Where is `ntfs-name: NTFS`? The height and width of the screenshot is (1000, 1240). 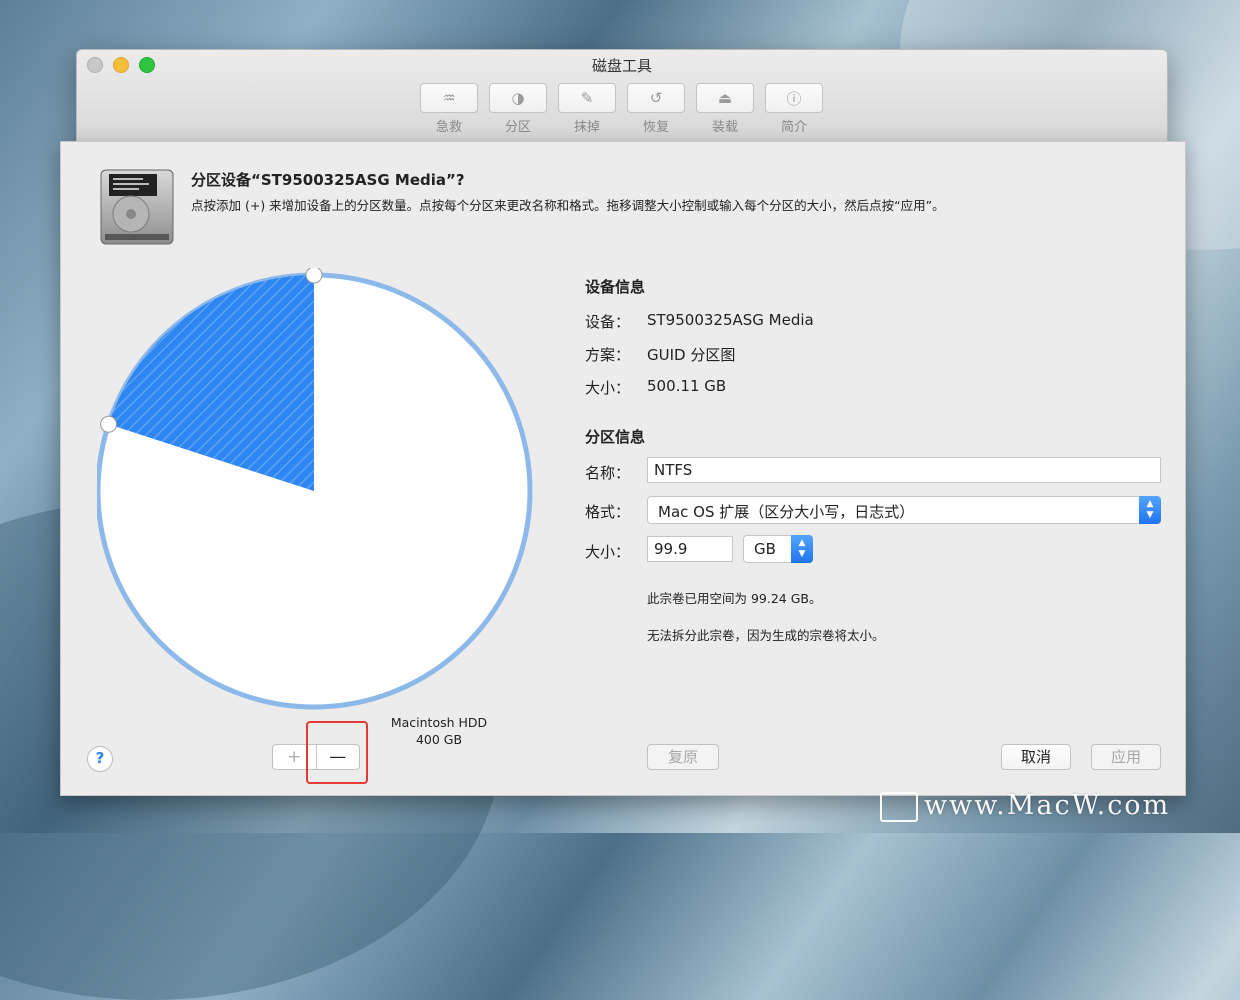
ntfs-name: NTFS is located at coordinates (269, 492).